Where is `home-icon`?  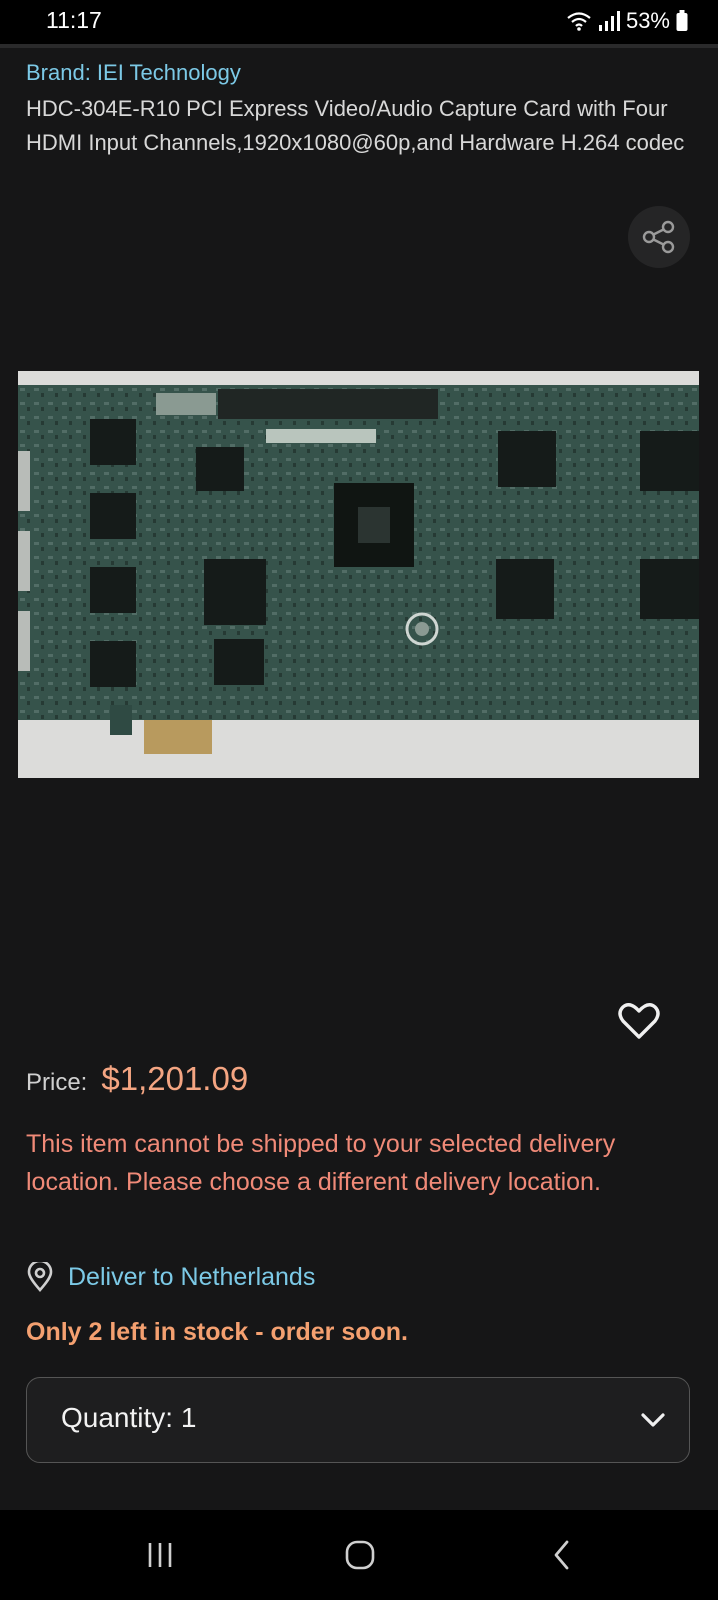
home-icon is located at coordinates (360, 1555).